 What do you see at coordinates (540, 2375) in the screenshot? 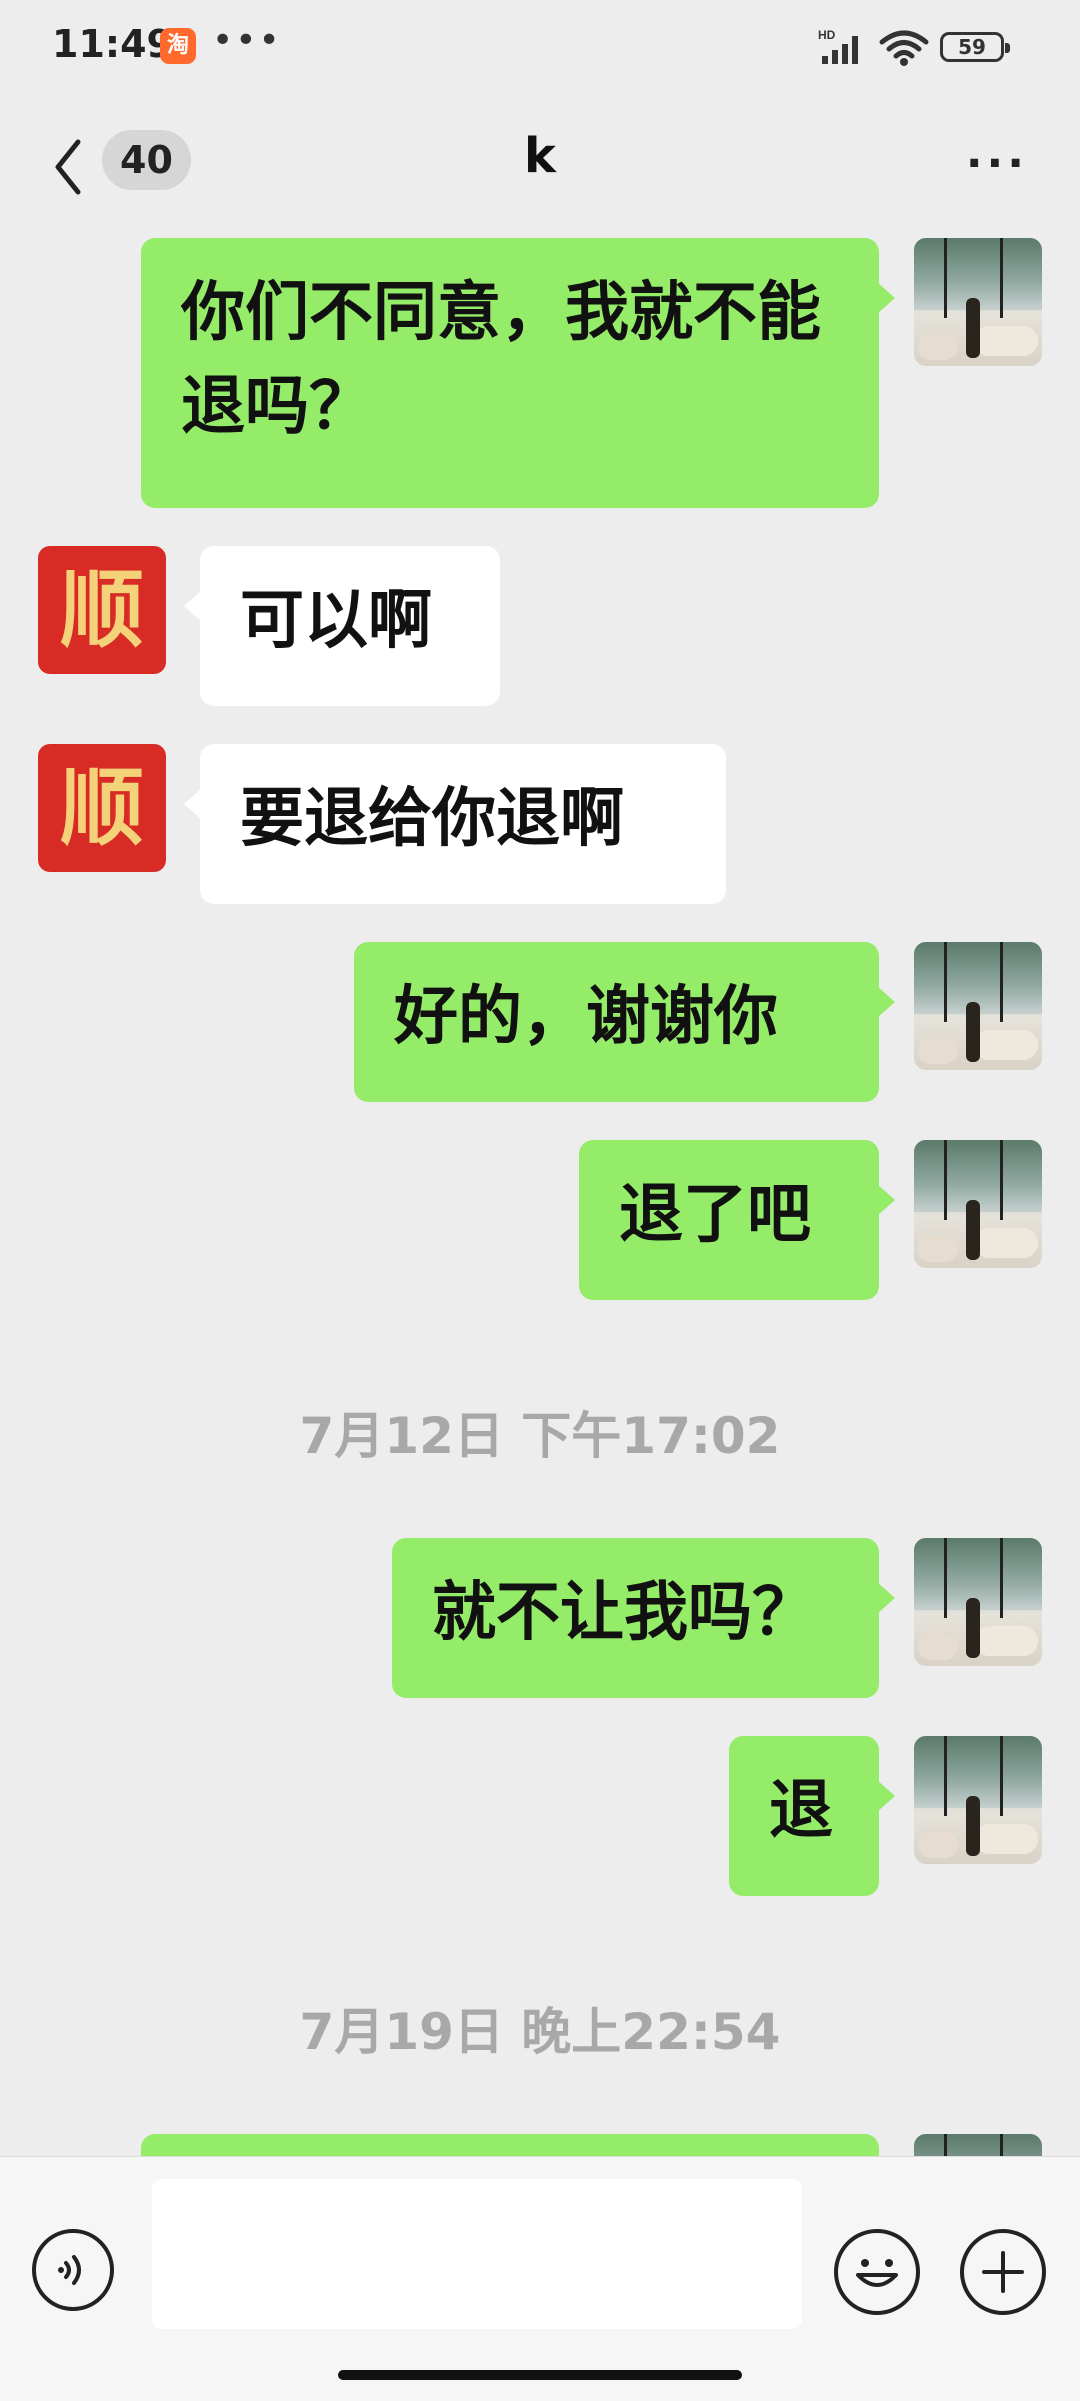
I see `home-indicator` at bounding box center [540, 2375].